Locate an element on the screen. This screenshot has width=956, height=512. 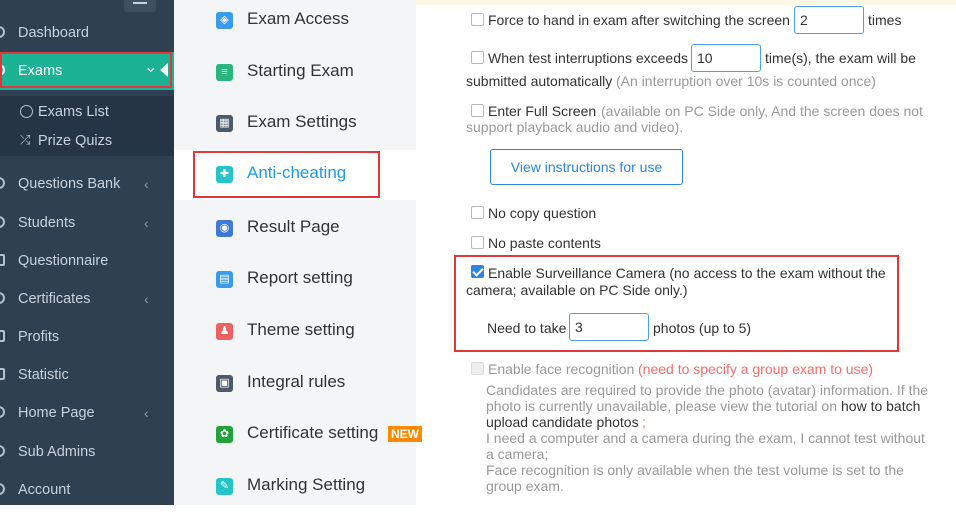
sidebar-item-dashboard: Dashboard is located at coordinates (87, 33).